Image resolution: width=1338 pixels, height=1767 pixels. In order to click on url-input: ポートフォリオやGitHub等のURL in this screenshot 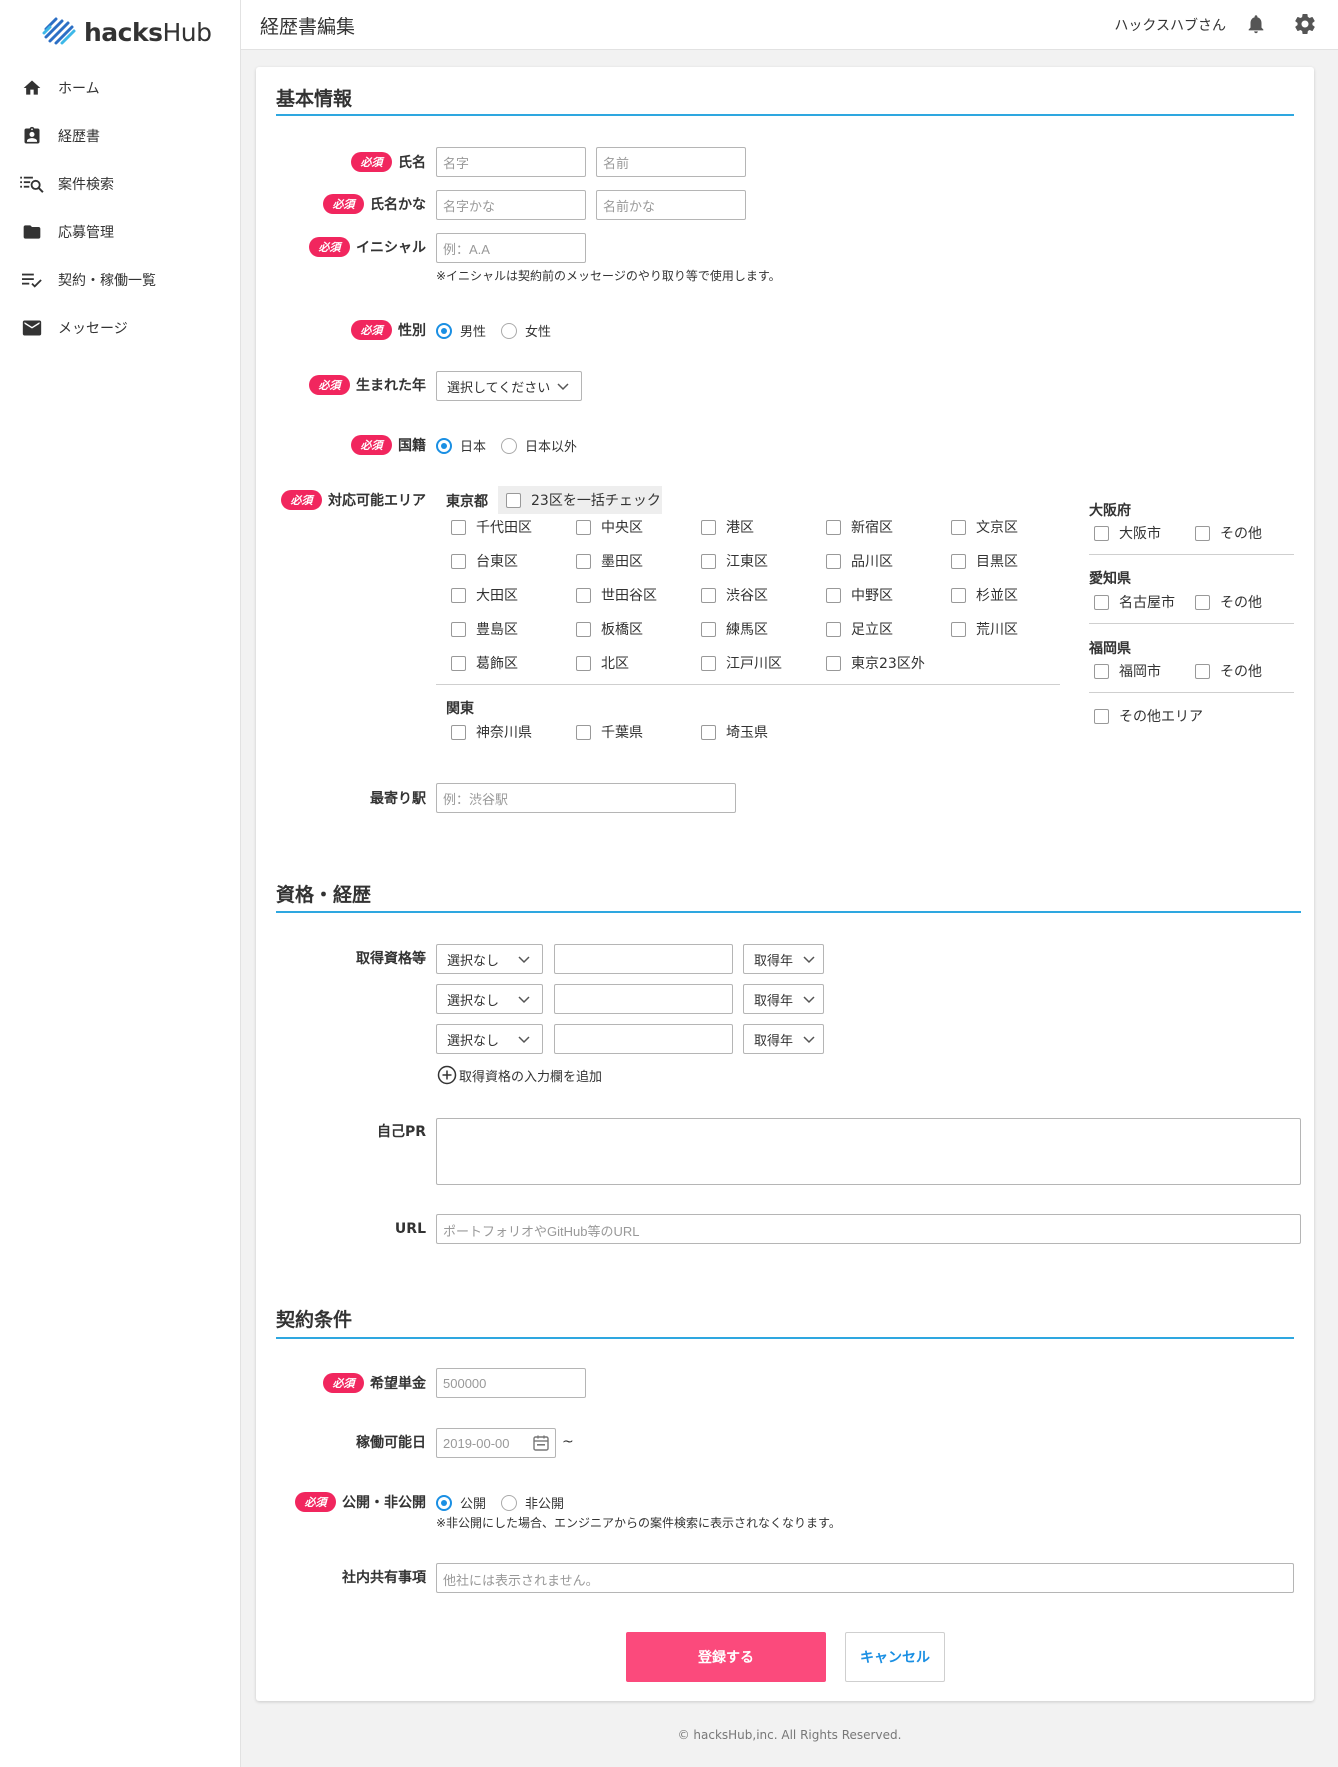, I will do `click(868, 1229)`.